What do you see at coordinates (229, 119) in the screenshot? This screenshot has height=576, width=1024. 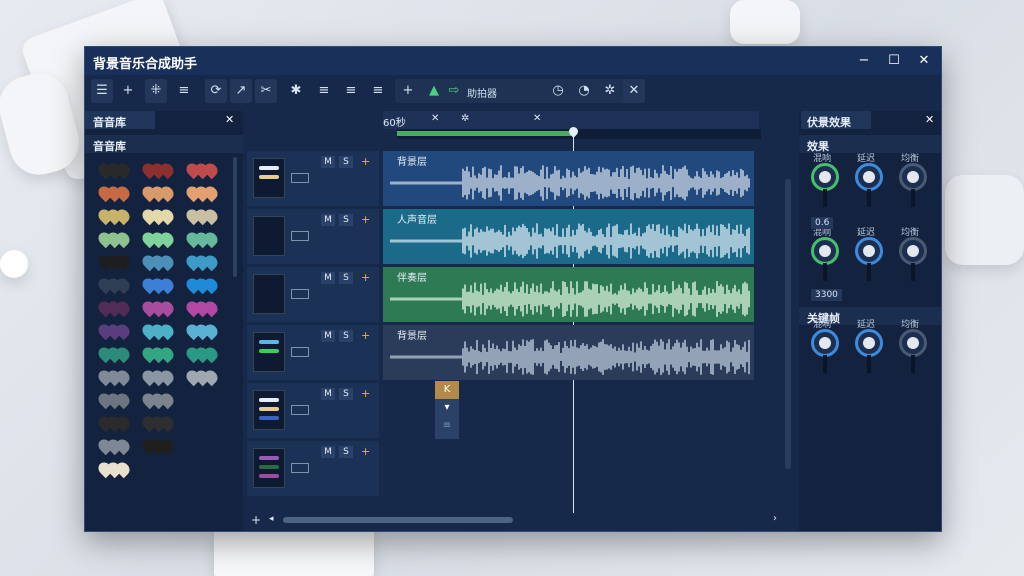 I see `library-close-icon: ✕` at bounding box center [229, 119].